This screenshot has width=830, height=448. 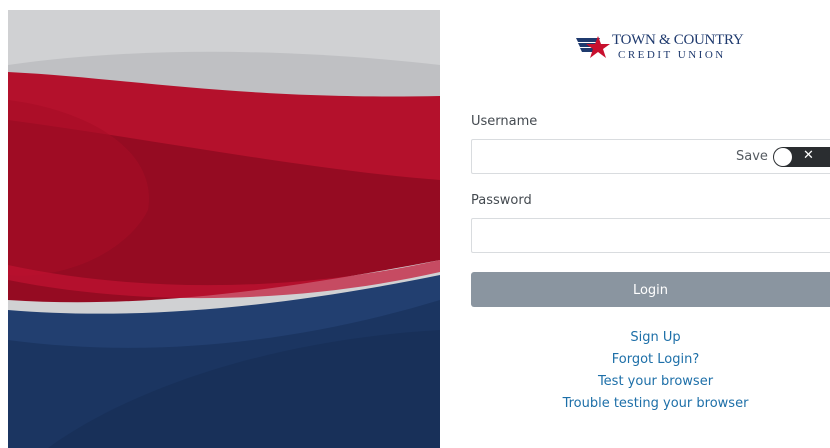 What do you see at coordinates (602, 236) in the screenshot?
I see `password-input` at bounding box center [602, 236].